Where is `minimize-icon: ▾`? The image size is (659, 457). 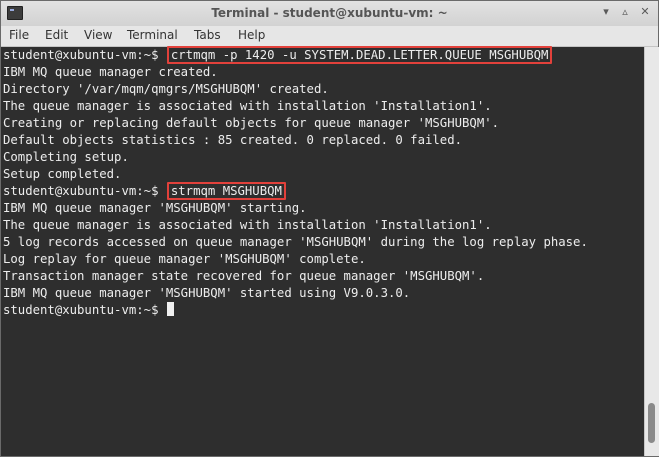 minimize-icon: ▾ is located at coordinates (606, 12).